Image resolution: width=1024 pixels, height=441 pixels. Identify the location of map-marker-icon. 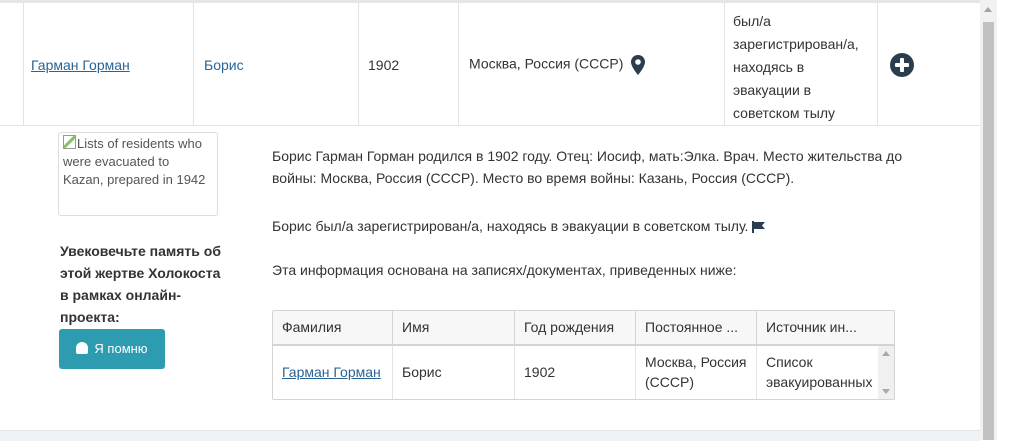
(638, 65).